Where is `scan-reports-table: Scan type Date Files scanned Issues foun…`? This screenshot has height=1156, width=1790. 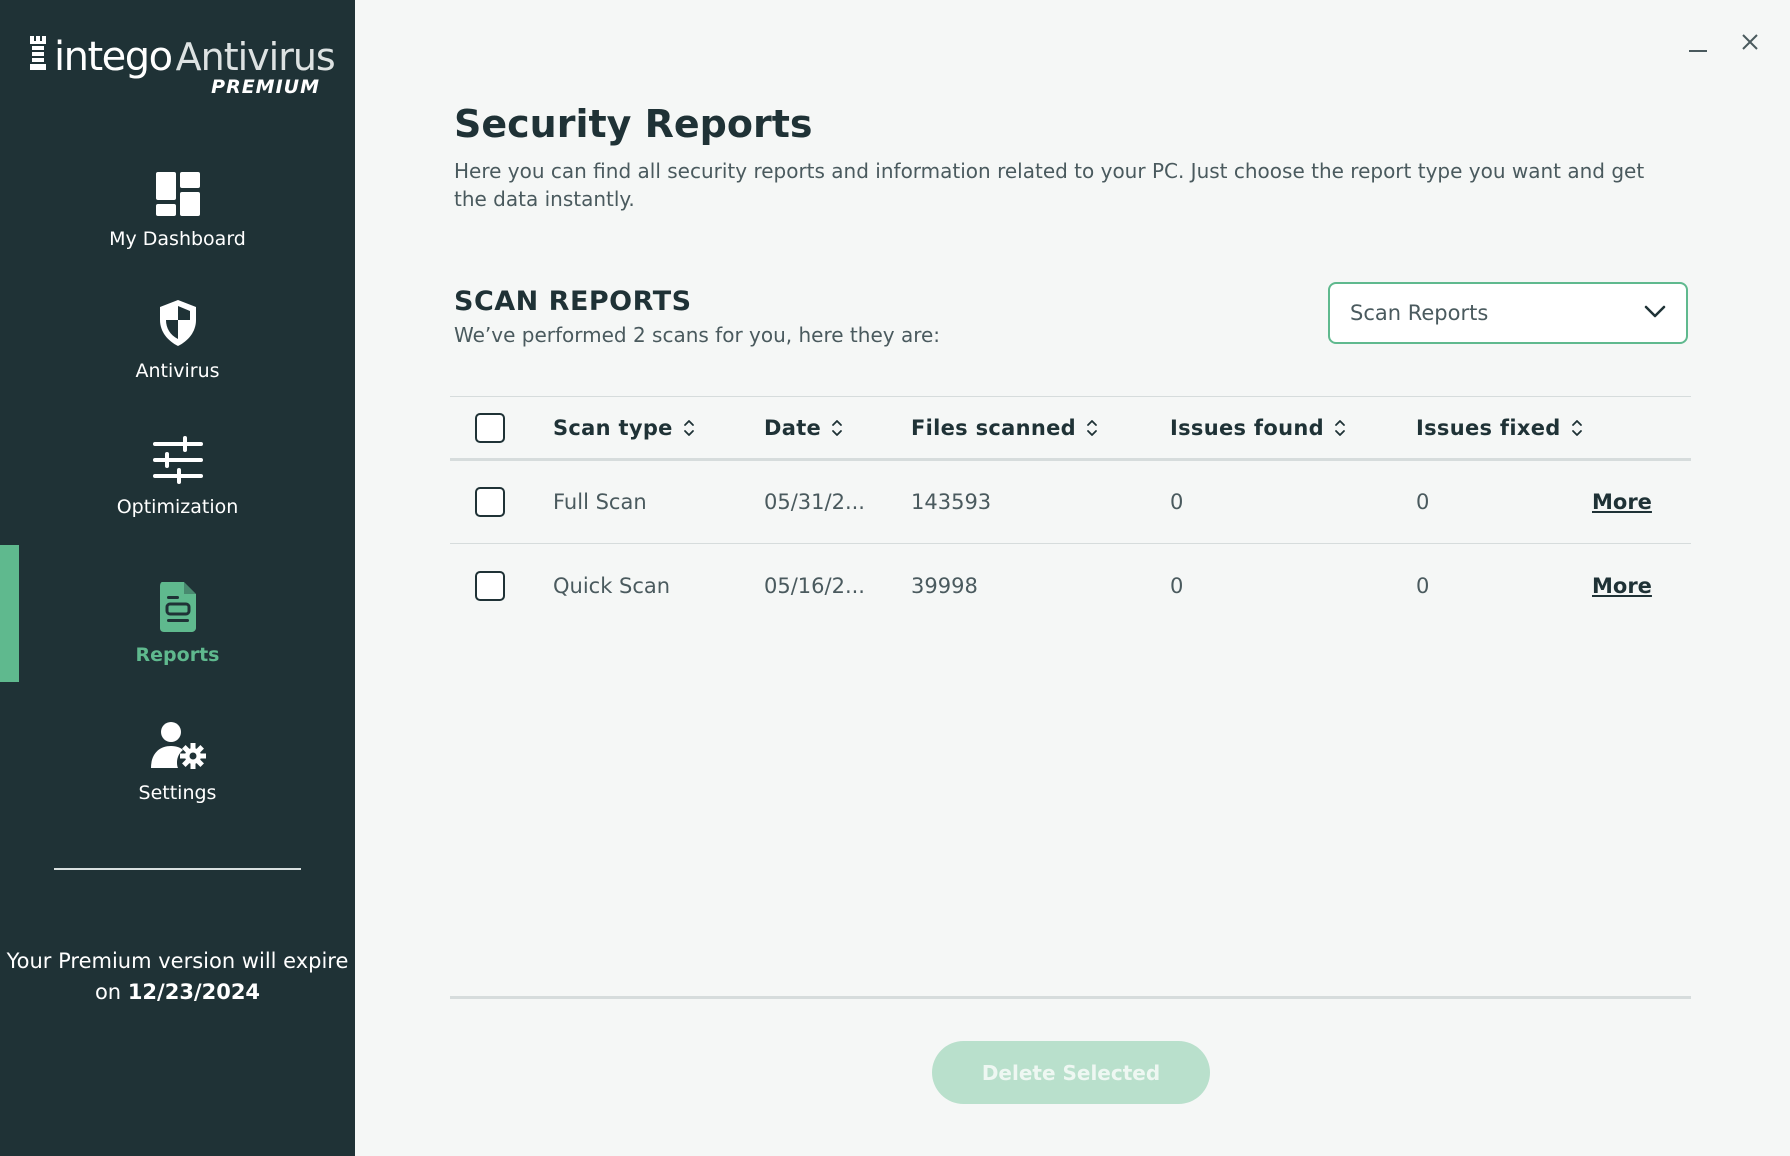
scan-reports-table: Scan type Date Files scanned Issues foun… is located at coordinates (1070, 511).